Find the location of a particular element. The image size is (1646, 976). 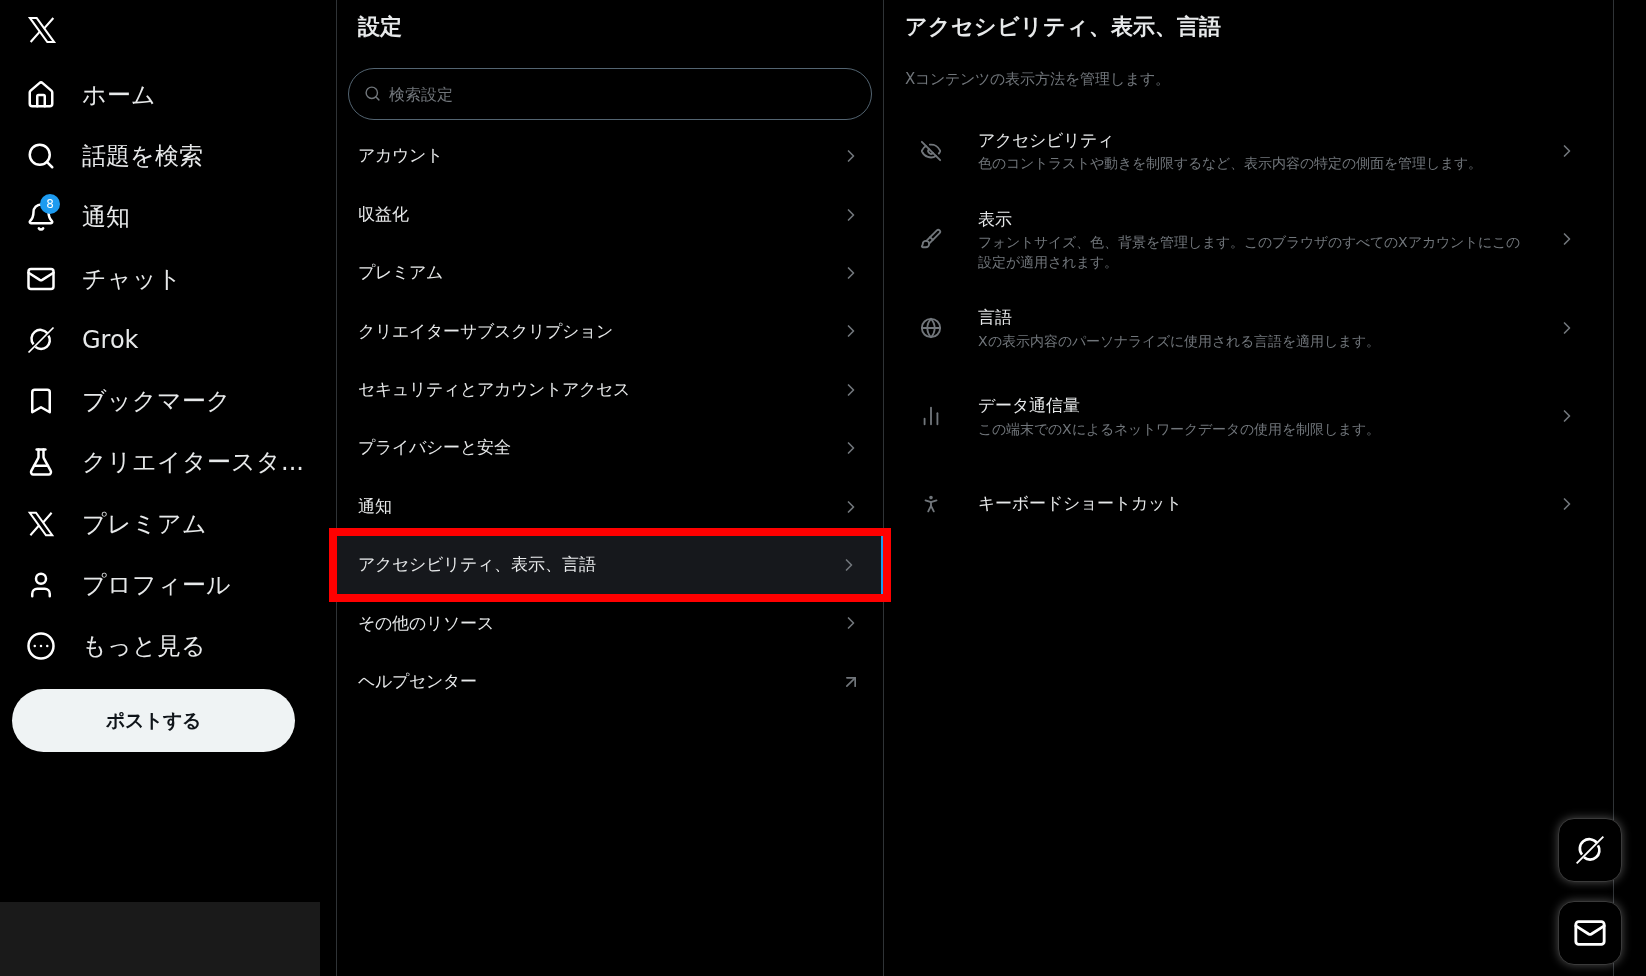

settings-option: アクセシビリティ 色のコントラストや動きを制限するなど、表示内容の特定の側面を管理します。 is located at coordinates (1248, 150).